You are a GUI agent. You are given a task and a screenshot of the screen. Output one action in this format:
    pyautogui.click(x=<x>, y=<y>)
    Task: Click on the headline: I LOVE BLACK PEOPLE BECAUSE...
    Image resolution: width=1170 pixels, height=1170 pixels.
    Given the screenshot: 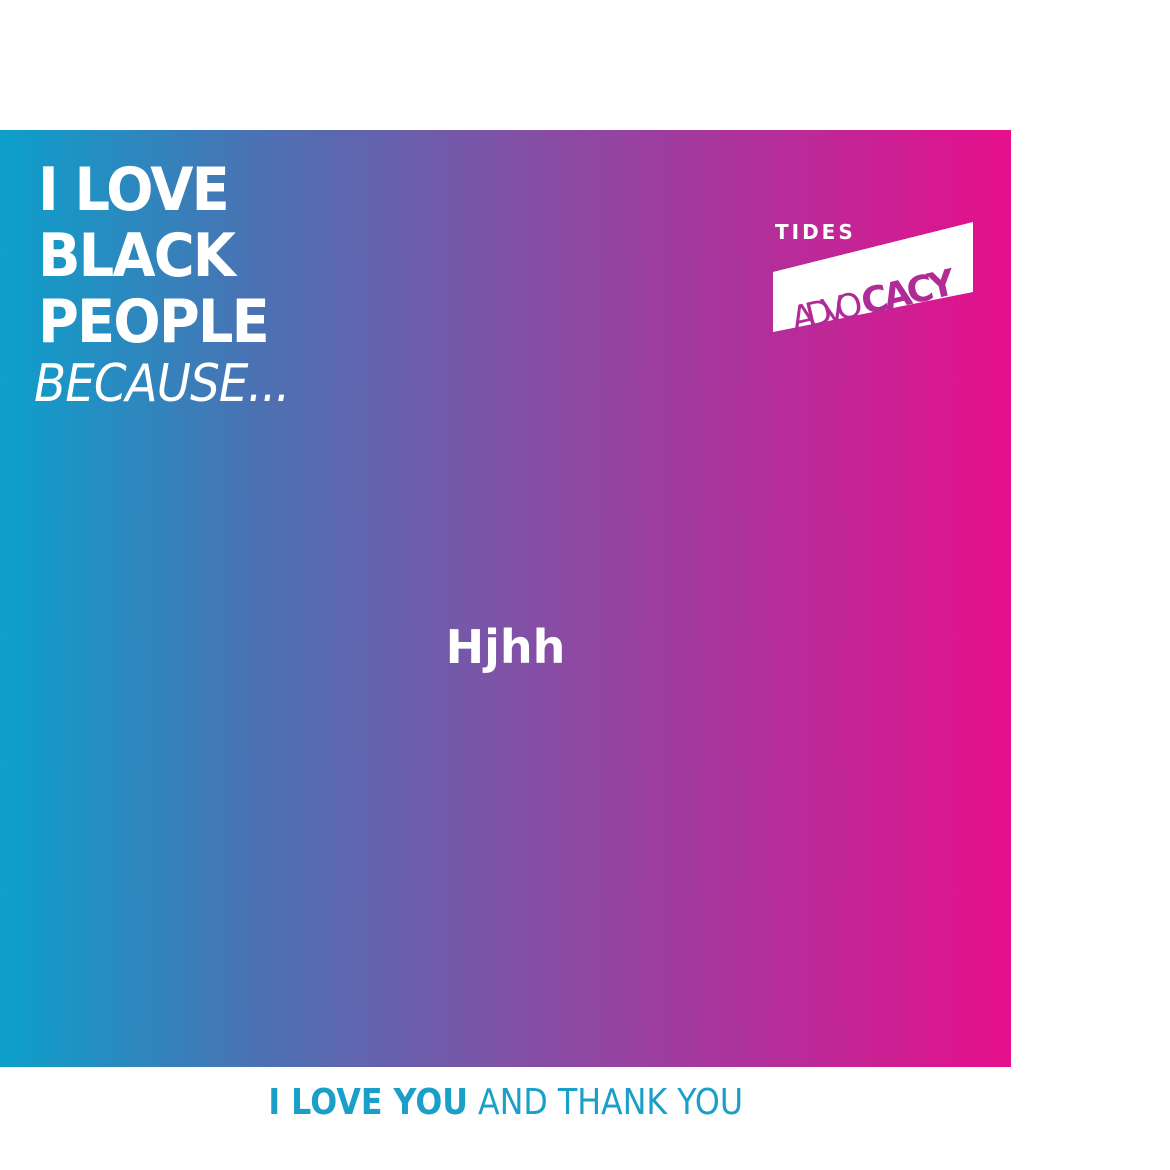 What is the action you would take?
    pyautogui.click(x=176, y=282)
    